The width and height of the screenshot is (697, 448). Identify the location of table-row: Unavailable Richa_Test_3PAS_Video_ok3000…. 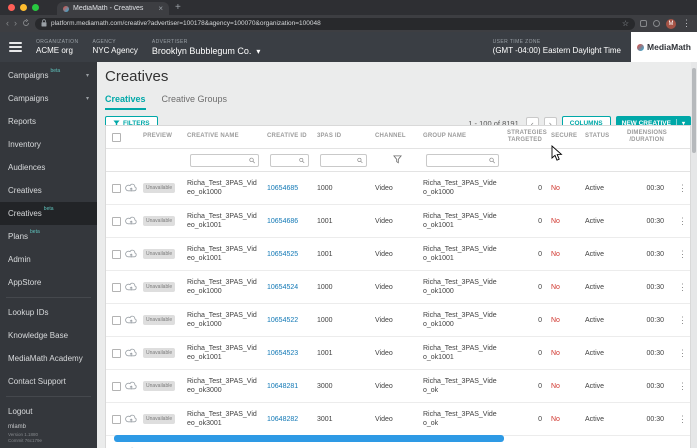
(398, 386).